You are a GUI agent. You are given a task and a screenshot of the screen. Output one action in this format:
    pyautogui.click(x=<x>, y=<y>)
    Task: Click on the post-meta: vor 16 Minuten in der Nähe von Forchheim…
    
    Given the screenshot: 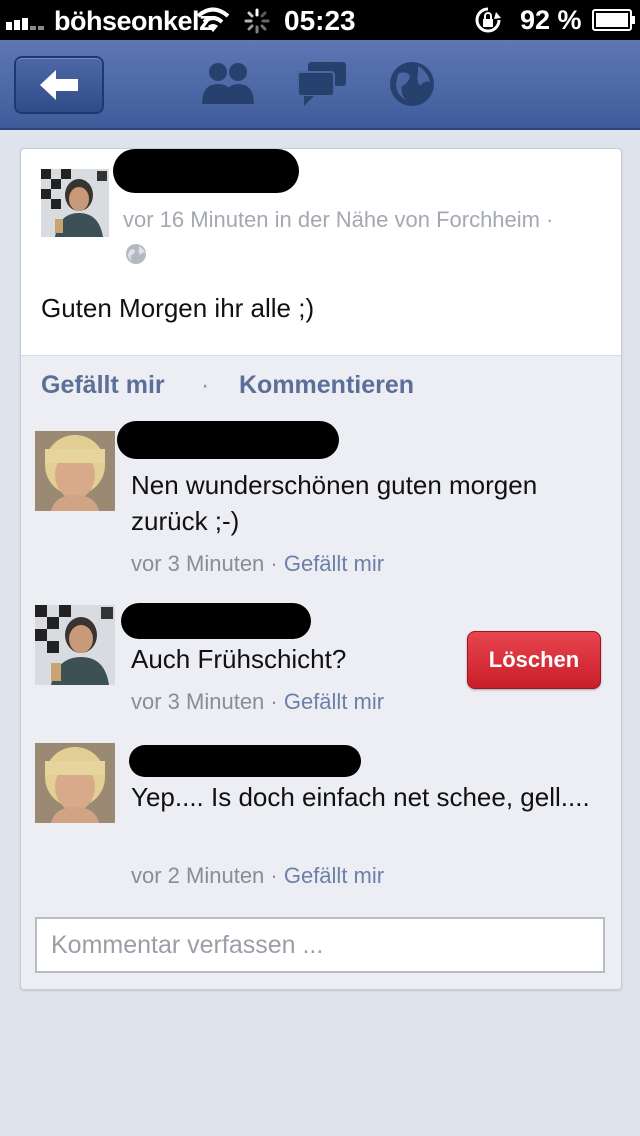 What is the action you would take?
    pyautogui.click(x=338, y=219)
    